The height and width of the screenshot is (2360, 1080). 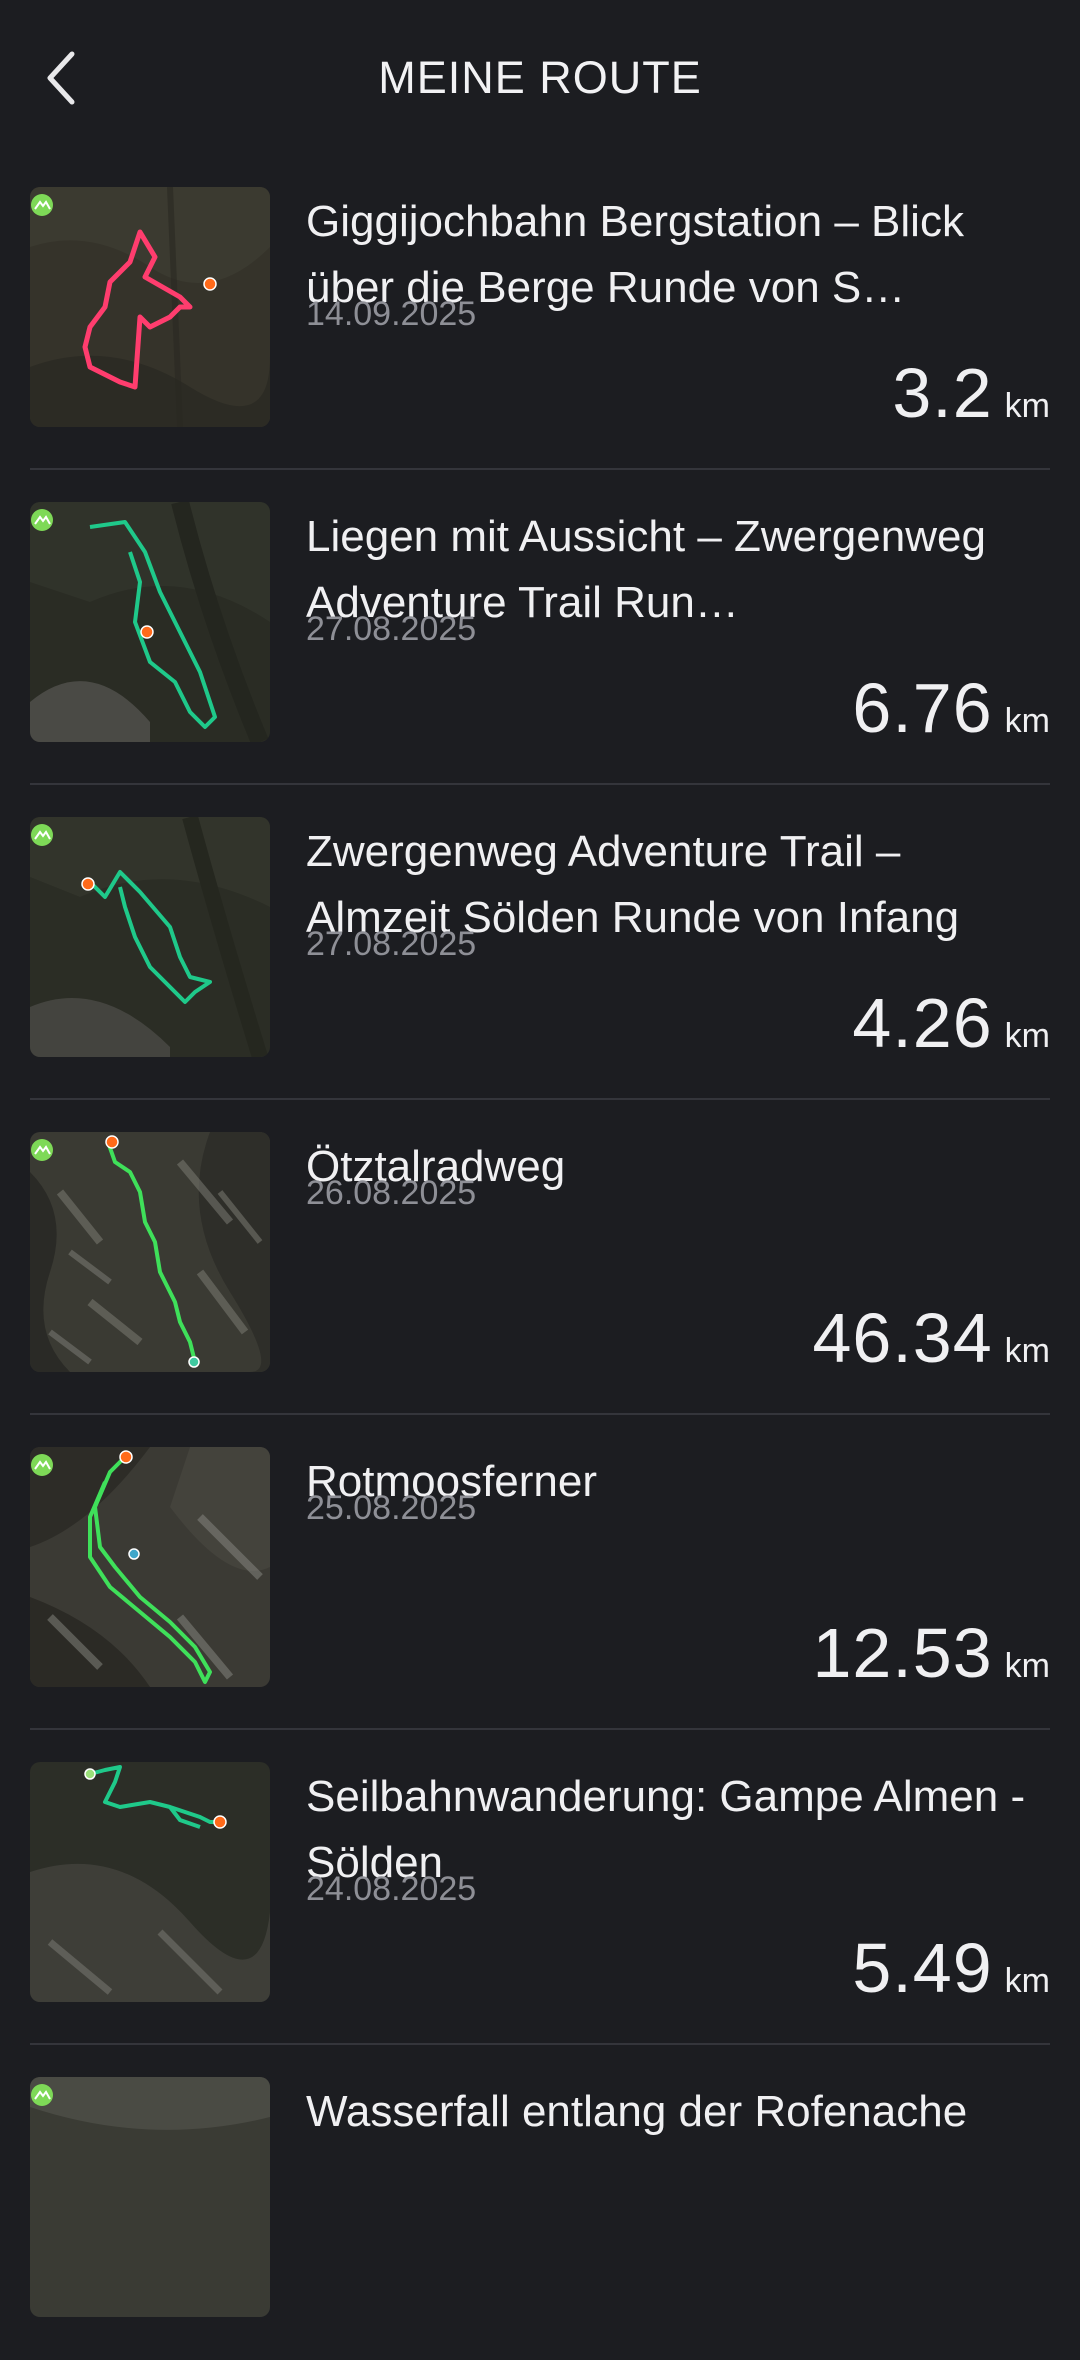 I want to click on distance-value: 5.49, so click(x=922, y=1968).